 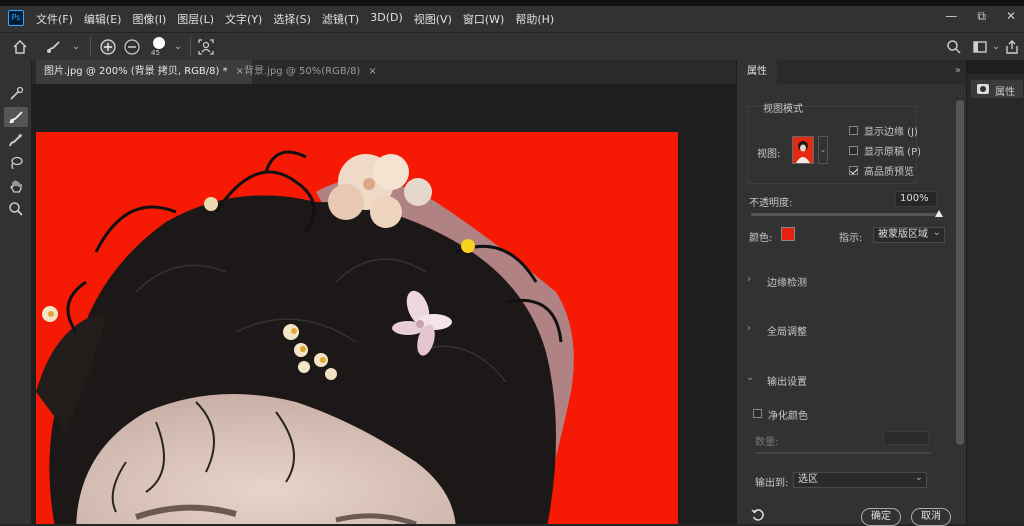 What do you see at coordinates (758, 517) in the screenshot?
I see `reset-icon` at bounding box center [758, 517].